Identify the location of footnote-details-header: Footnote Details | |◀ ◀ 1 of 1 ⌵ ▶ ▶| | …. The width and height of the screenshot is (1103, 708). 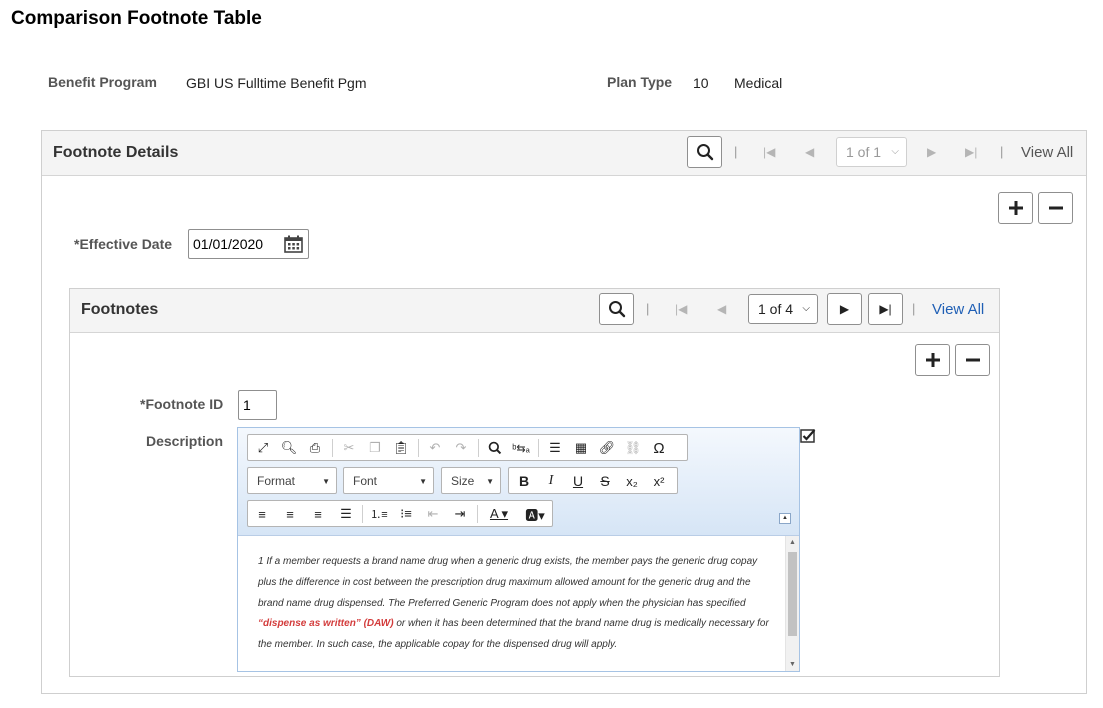
(564, 153).